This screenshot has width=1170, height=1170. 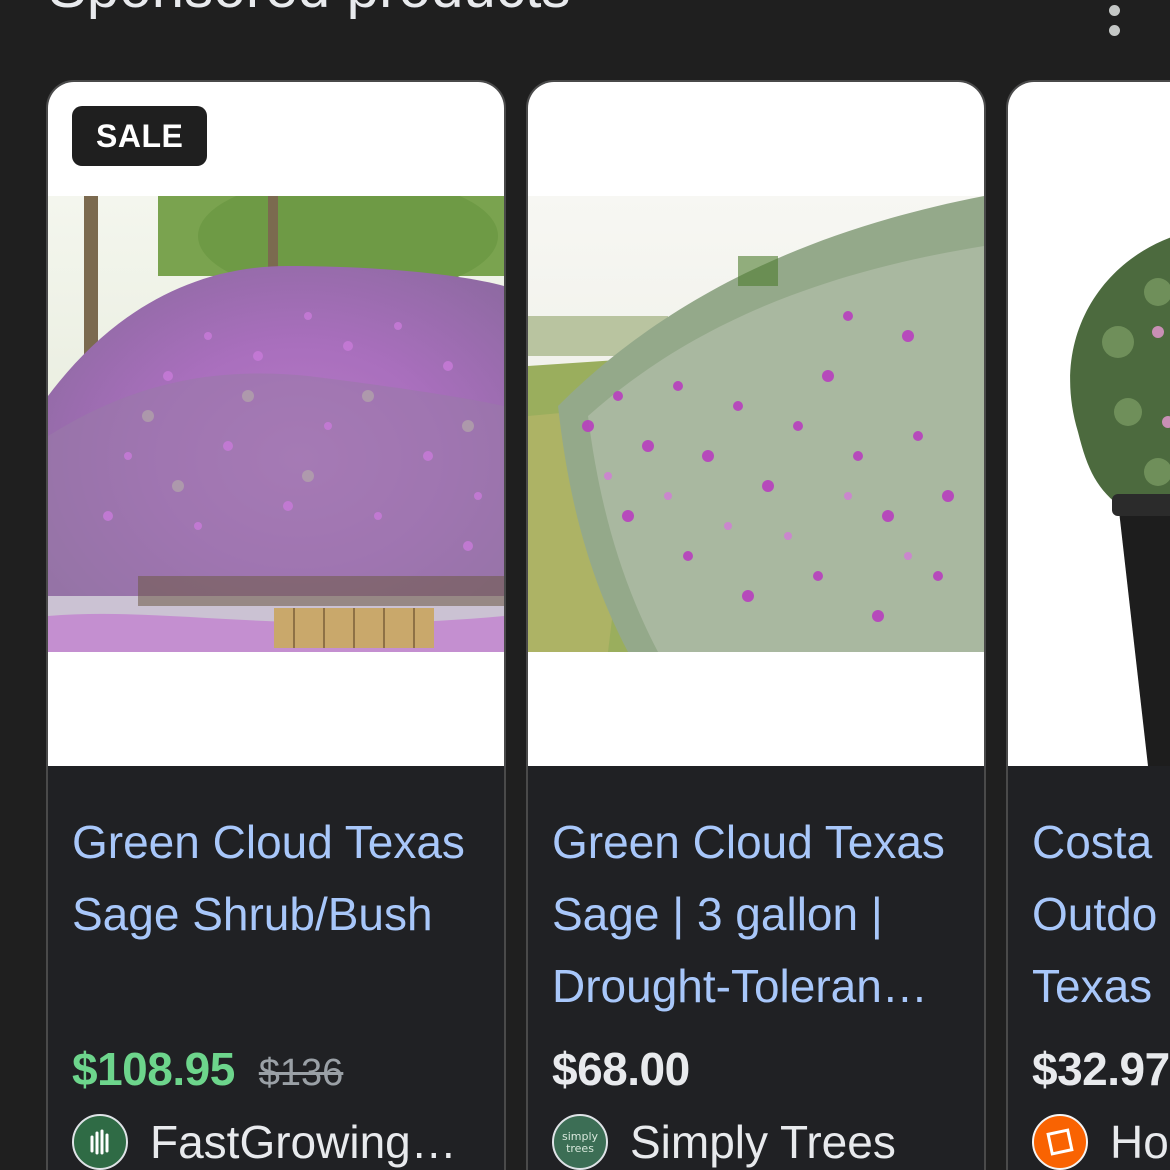 What do you see at coordinates (1101, 1141) in the screenshot?
I see `merchant-row: Ho` at bounding box center [1101, 1141].